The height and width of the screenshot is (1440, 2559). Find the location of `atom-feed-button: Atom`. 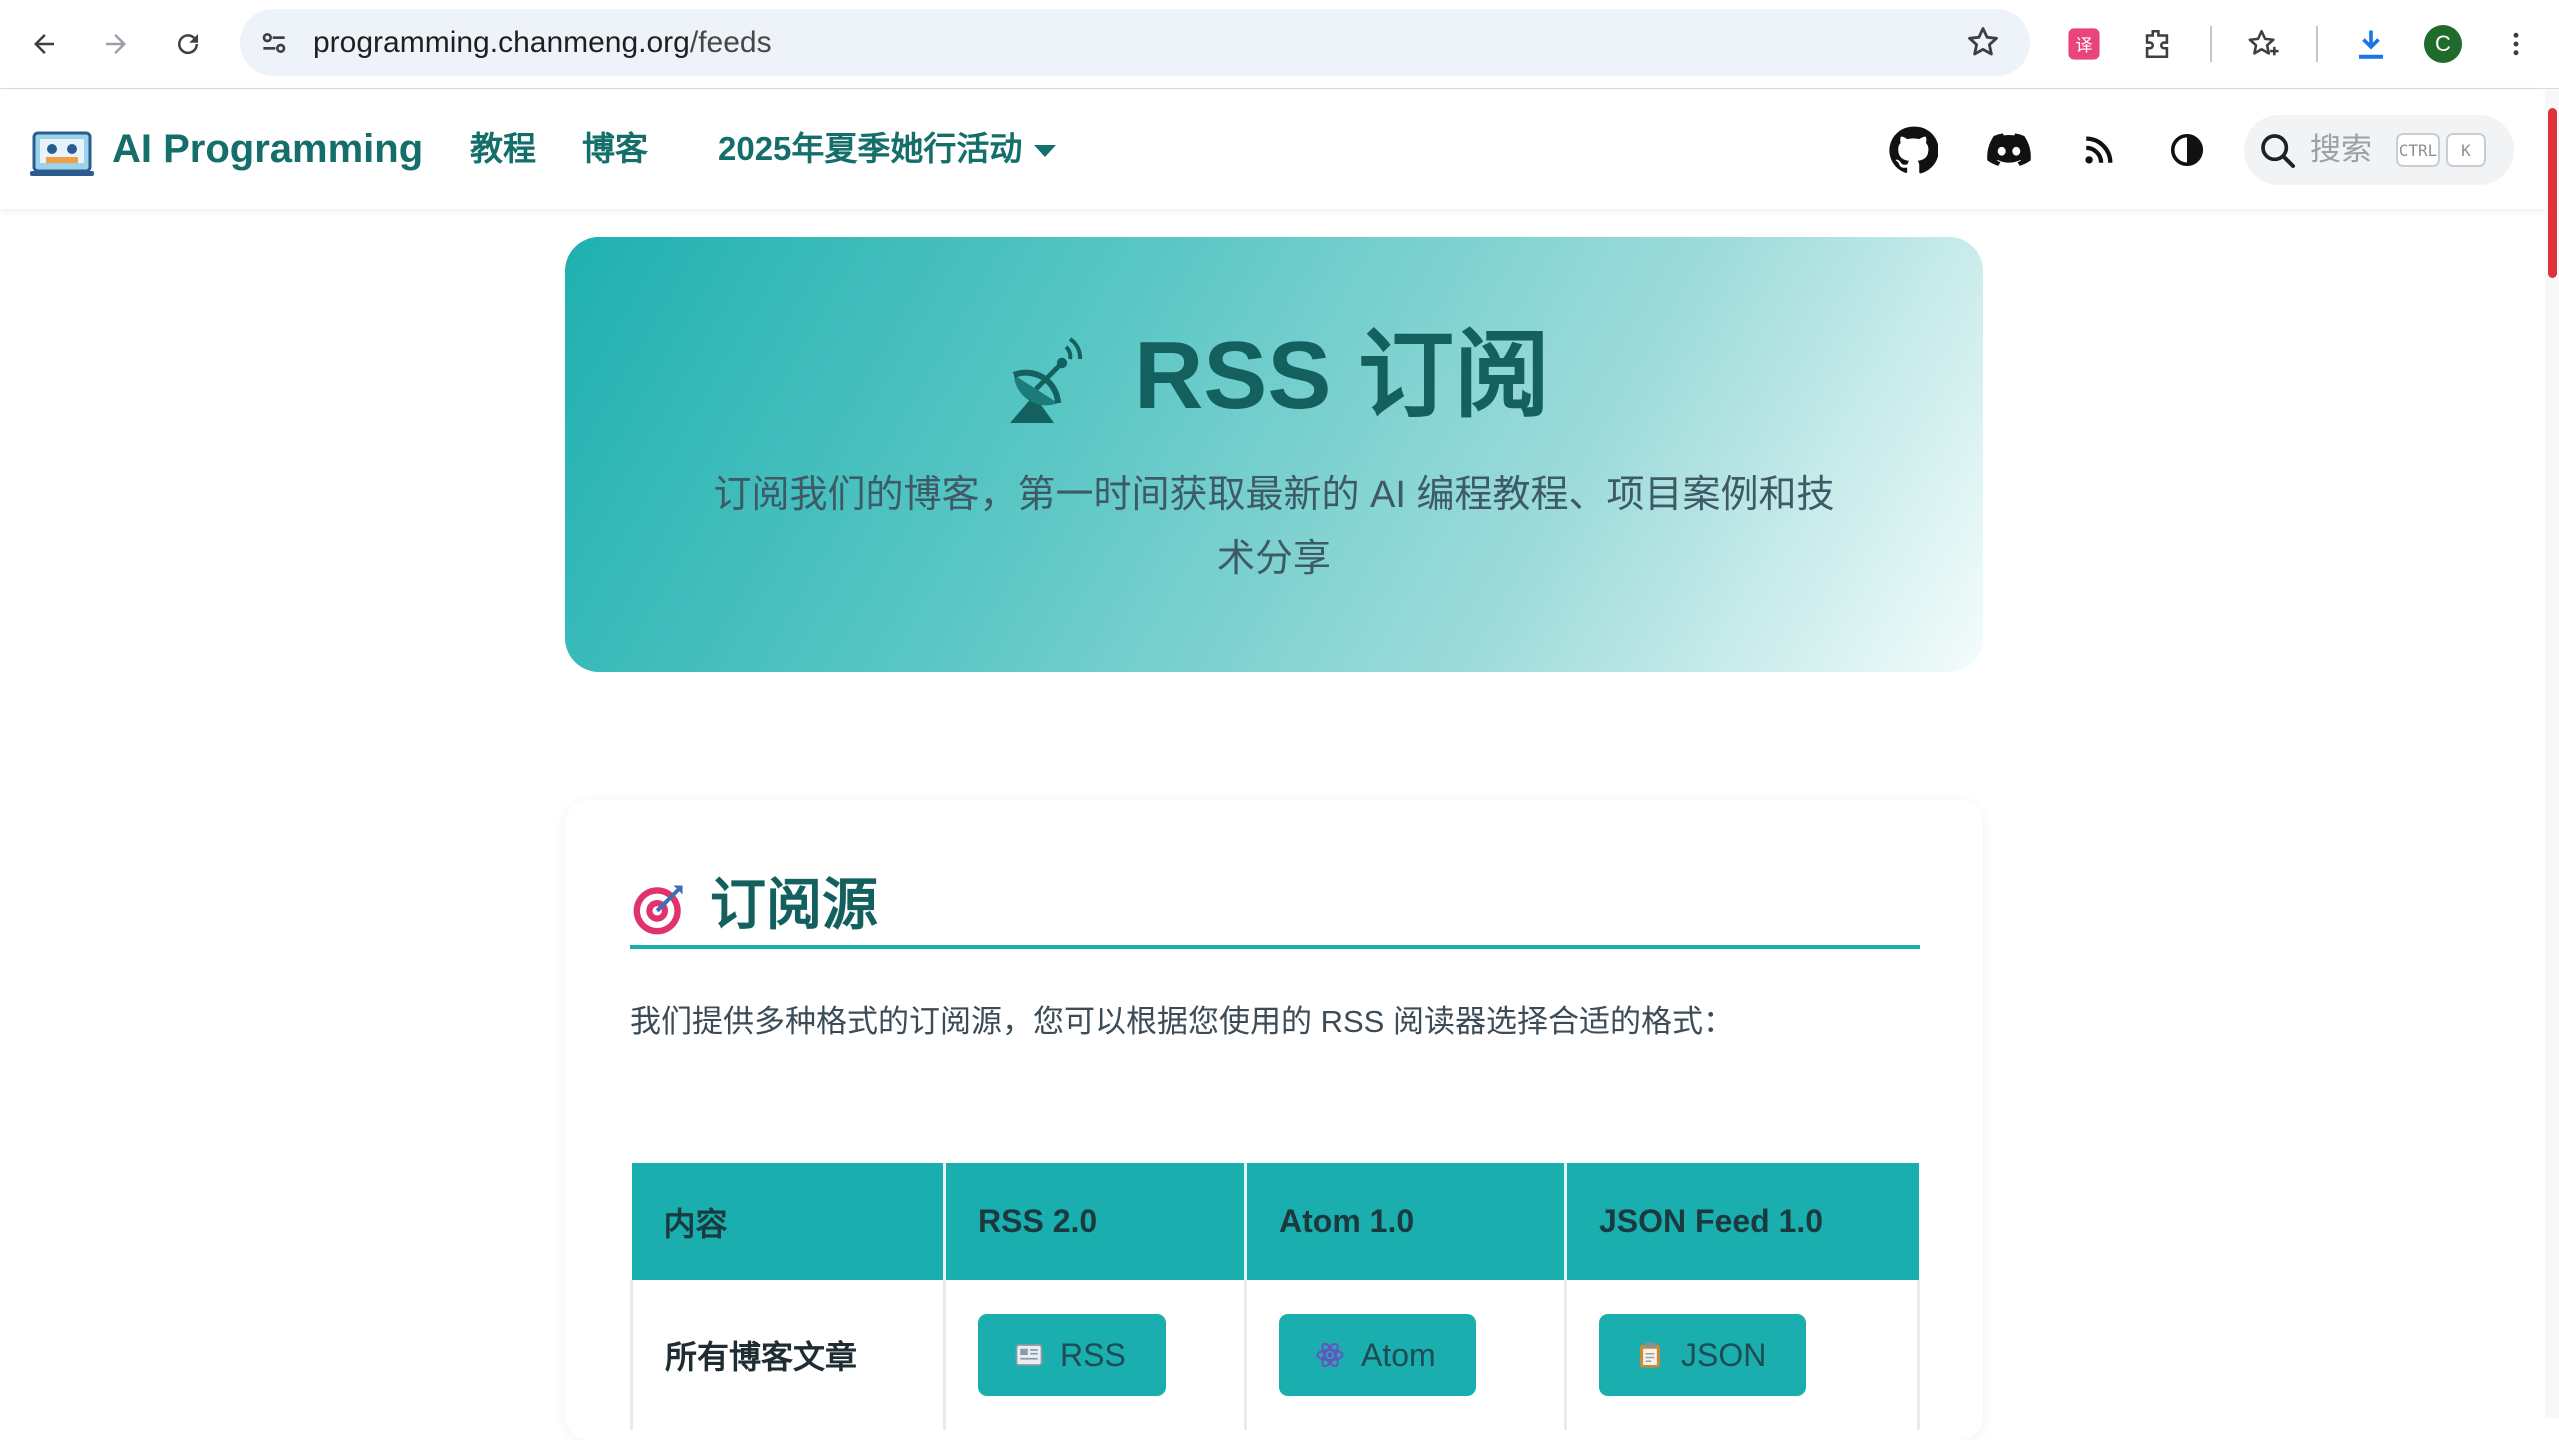

atom-feed-button: Atom is located at coordinates (1377, 1355).